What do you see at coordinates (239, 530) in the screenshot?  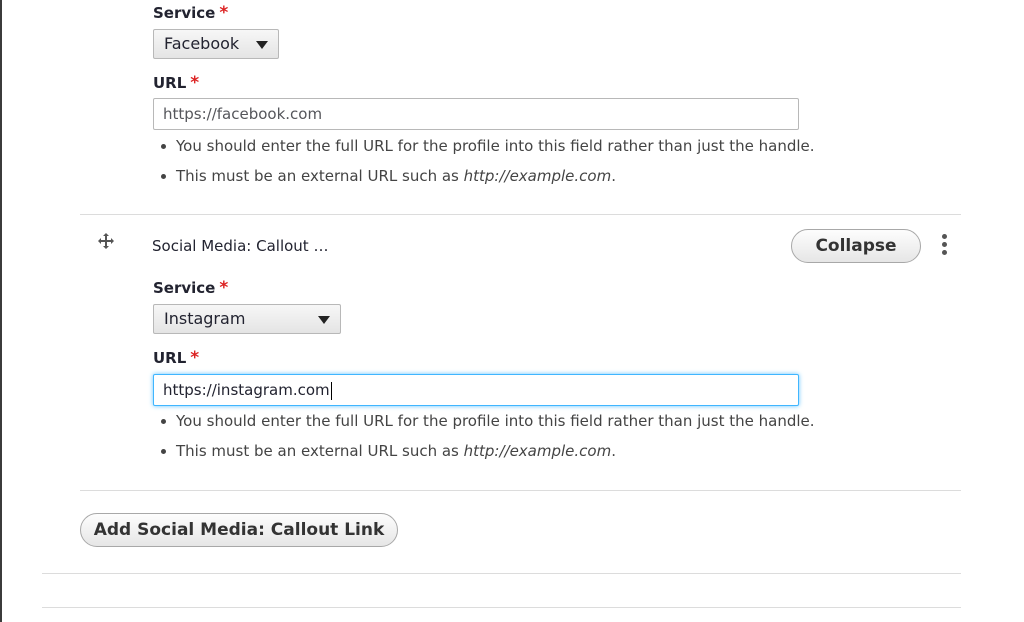 I see `add-callout-link-button: Add Social Media: Callout Link` at bounding box center [239, 530].